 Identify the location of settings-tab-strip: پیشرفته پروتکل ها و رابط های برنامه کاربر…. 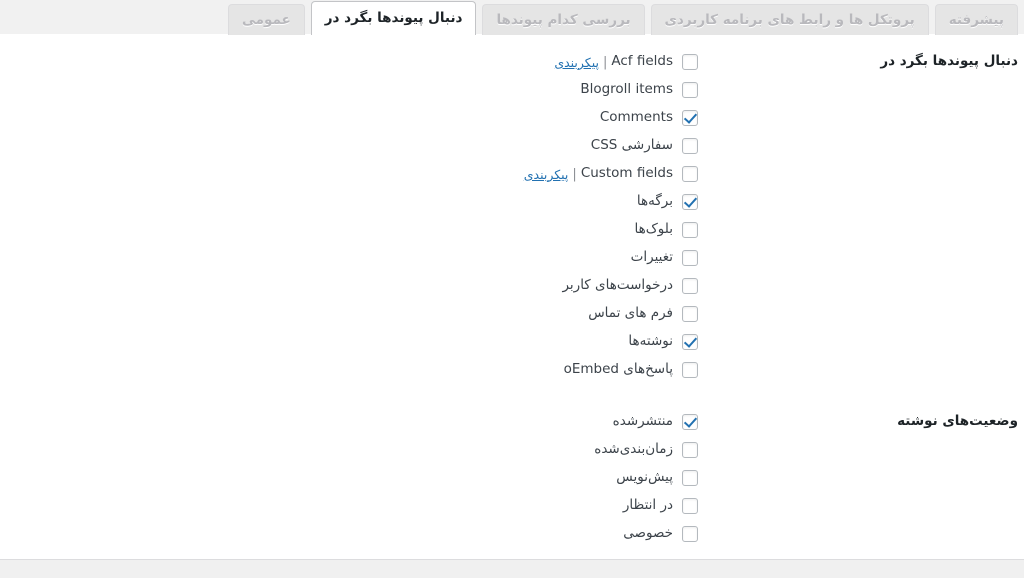
(512, 17).